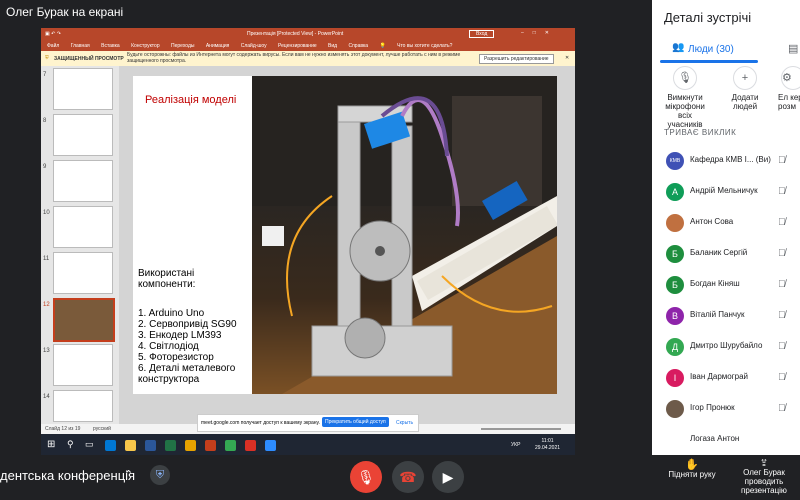 This screenshot has height=500, width=800. What do you see at coordinates (726, 254) in the screenshot?
I see `participant-row: Б Баланик Сергій 🎙̸` at bounding box center [726, 254].